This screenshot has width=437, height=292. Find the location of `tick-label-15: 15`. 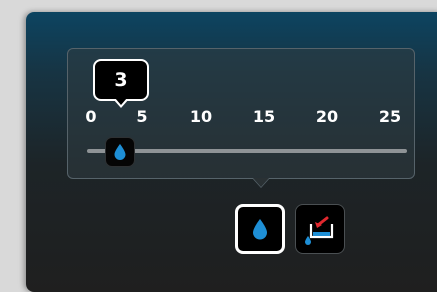

tick-label-15: 15 is located at coordinates (264, 116).